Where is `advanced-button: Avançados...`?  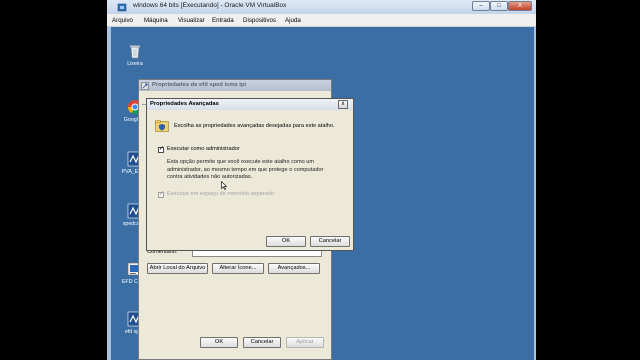
advanced-button: Avançados... is located at coordinates (294, 268).